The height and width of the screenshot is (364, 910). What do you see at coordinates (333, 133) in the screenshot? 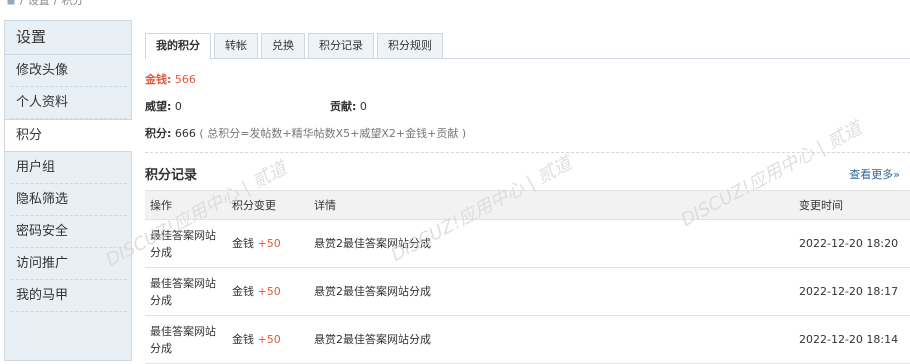
I see `total-formula: ( 总积分=发帖数+精华帖数X5+威望X2+金钱+贡献 )` at bounding box center [333, 133].